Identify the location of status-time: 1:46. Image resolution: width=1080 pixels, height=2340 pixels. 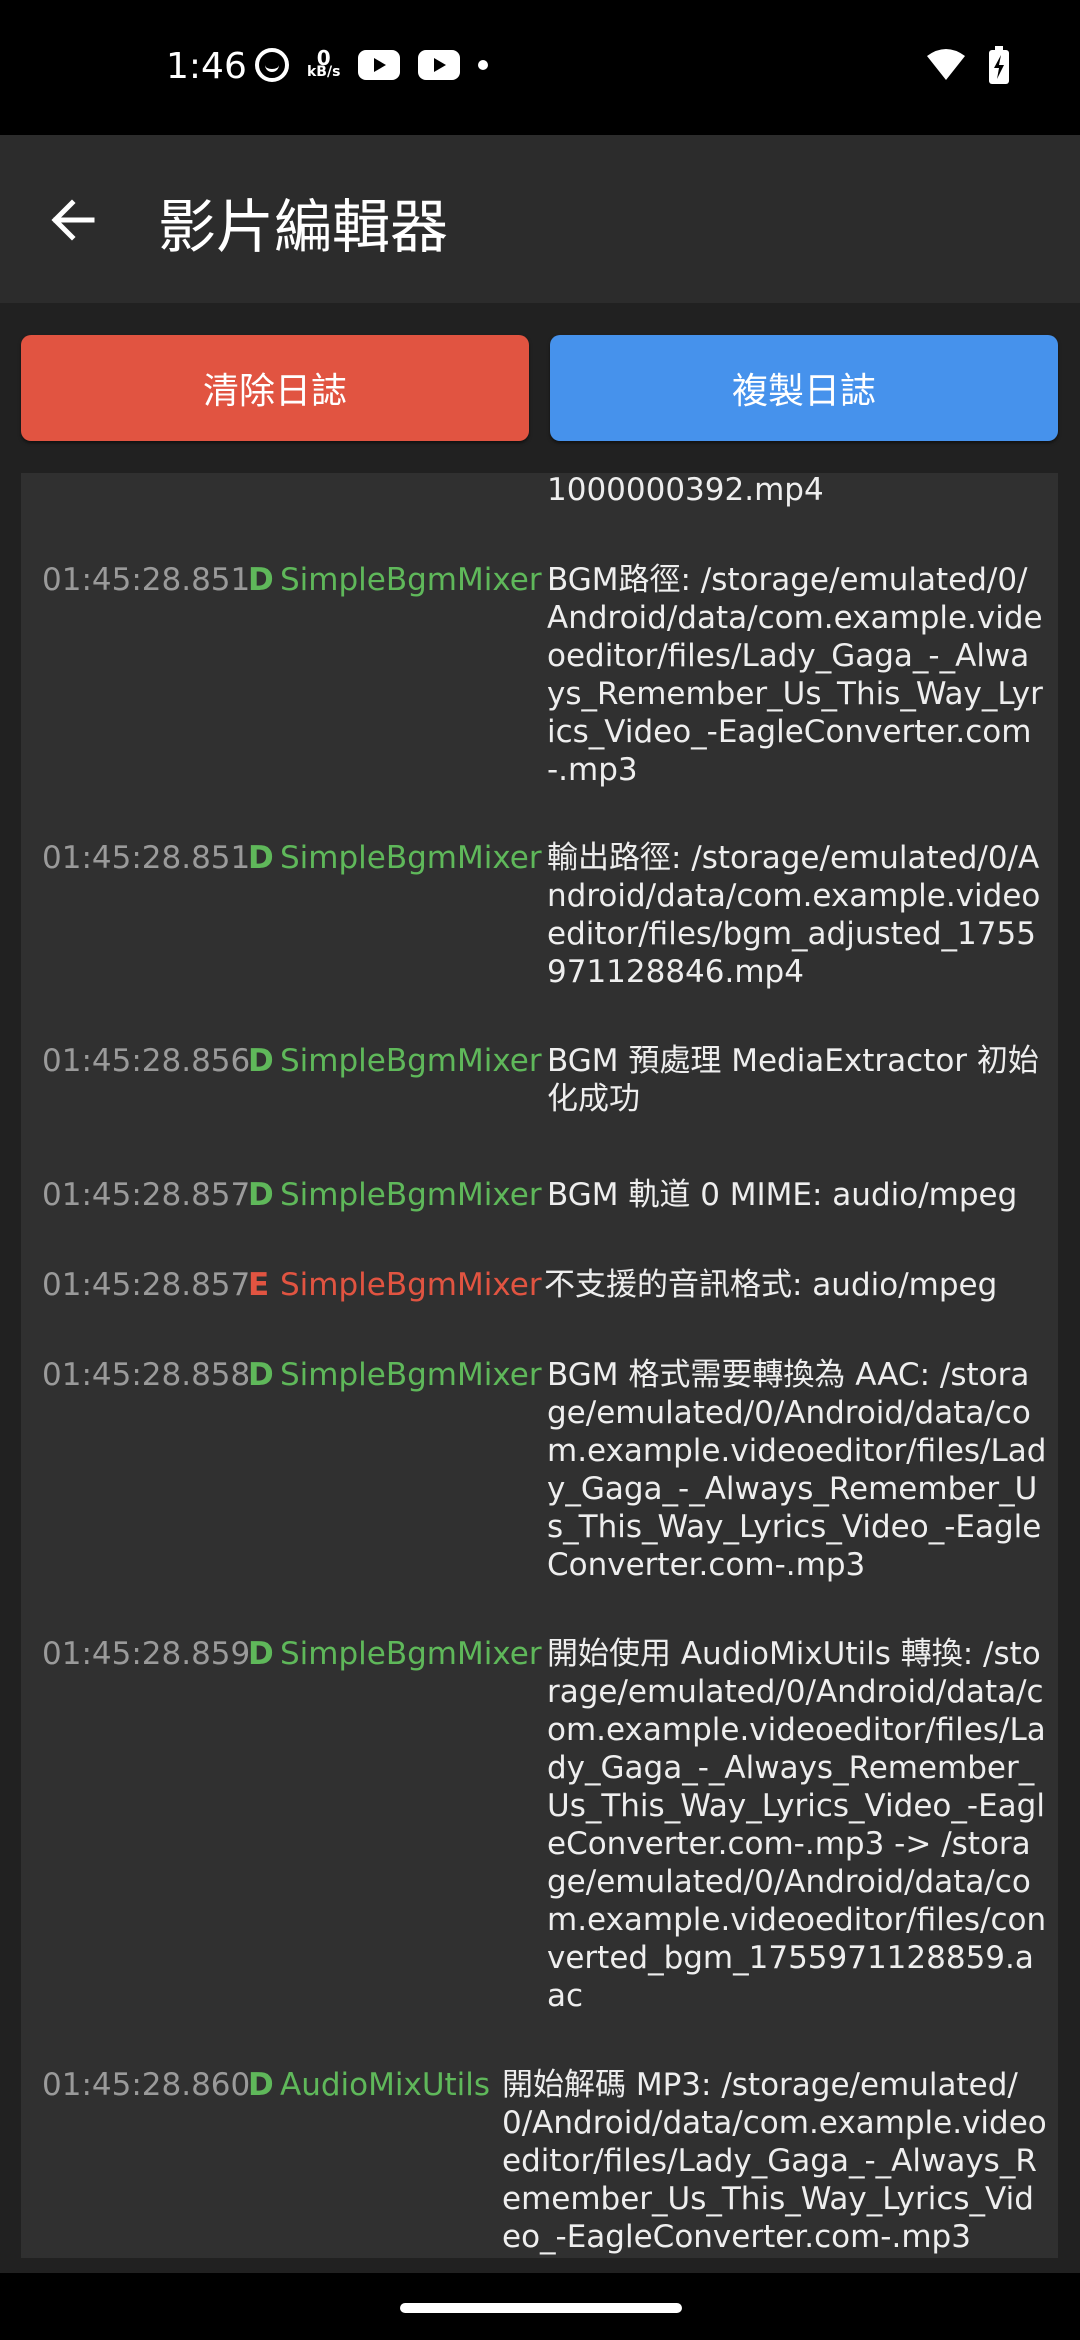
(206, 66).